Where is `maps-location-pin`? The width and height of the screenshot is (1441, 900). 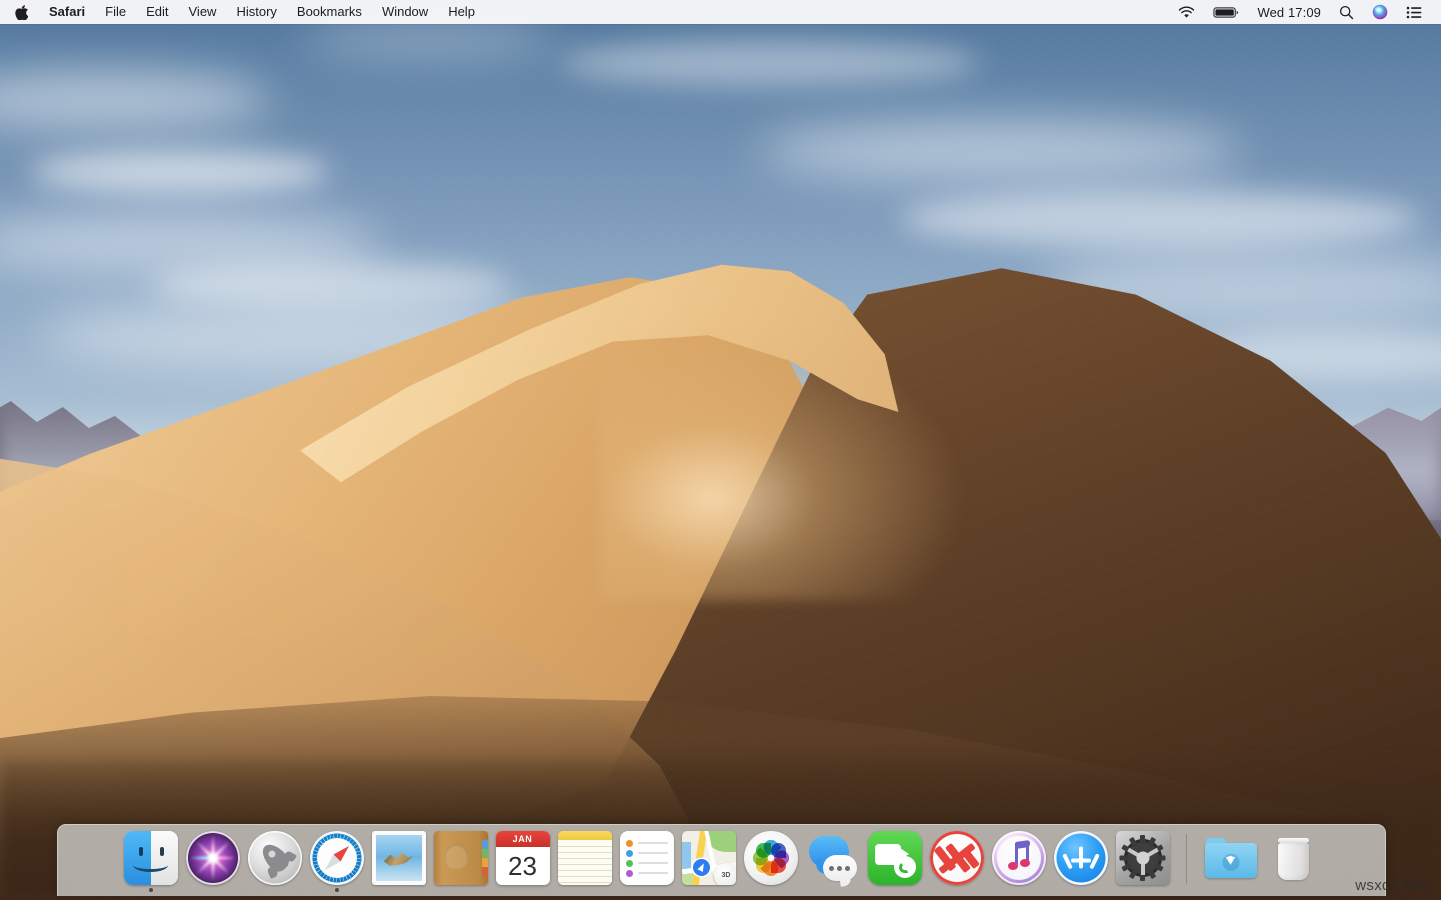
maps-location-pin is located at coordinates (702, 868).